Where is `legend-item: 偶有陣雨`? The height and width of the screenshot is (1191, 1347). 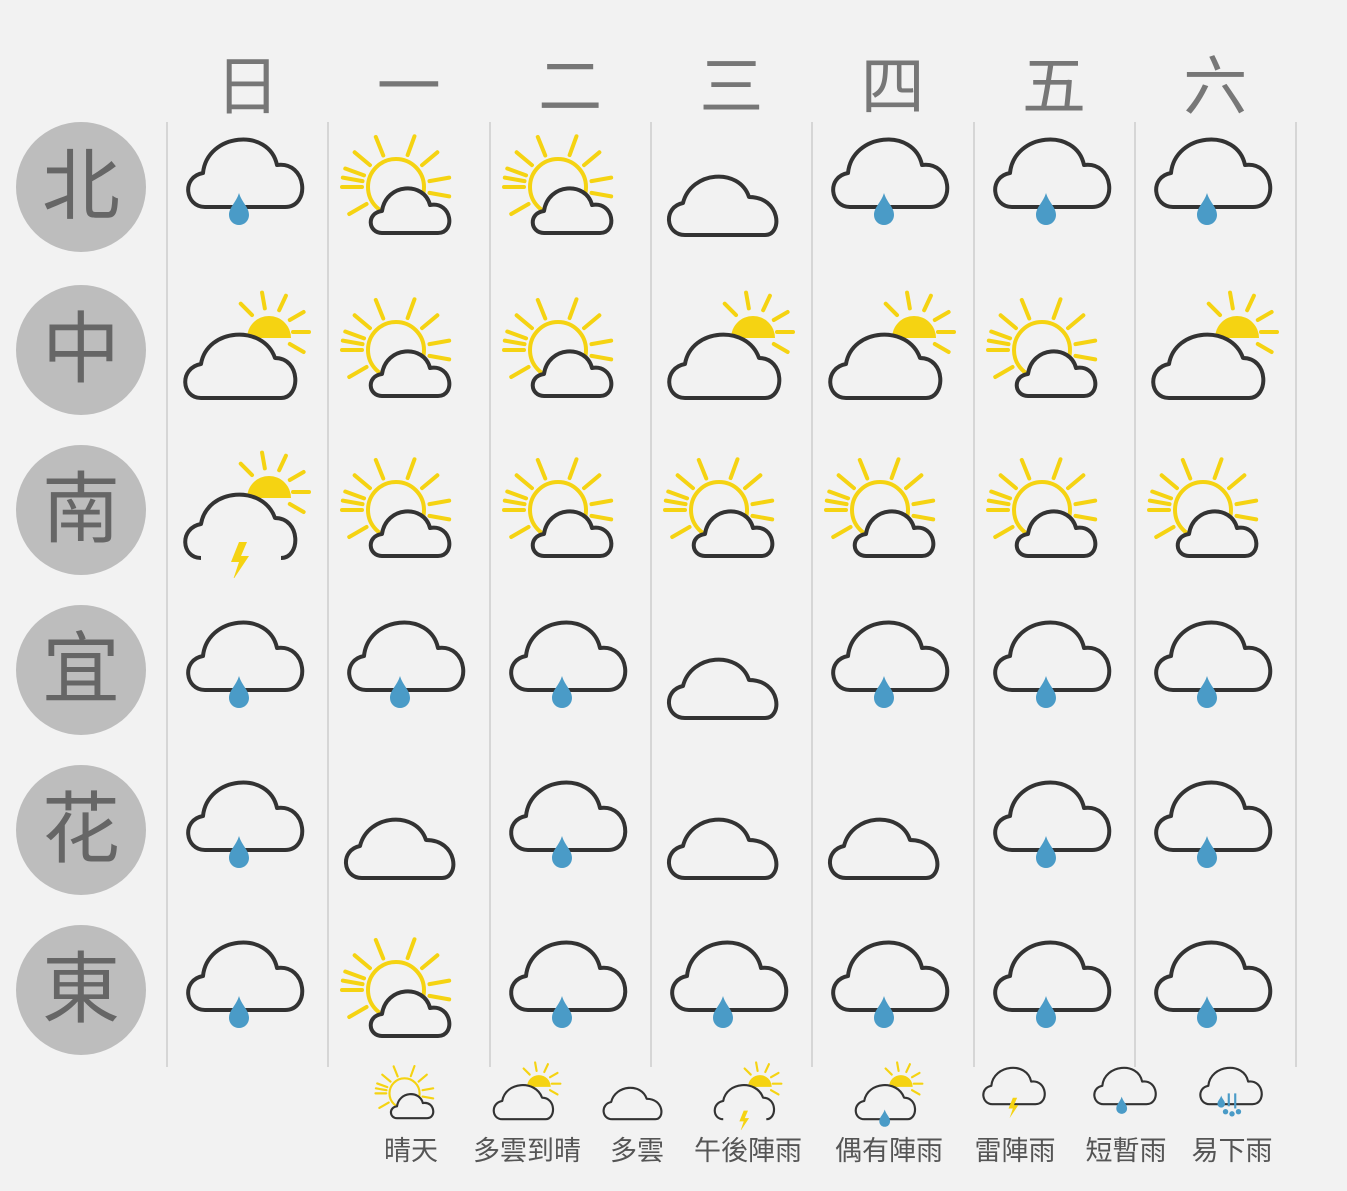
legend-item: 偶有陣雨 is located at coordinates (889, 1115).